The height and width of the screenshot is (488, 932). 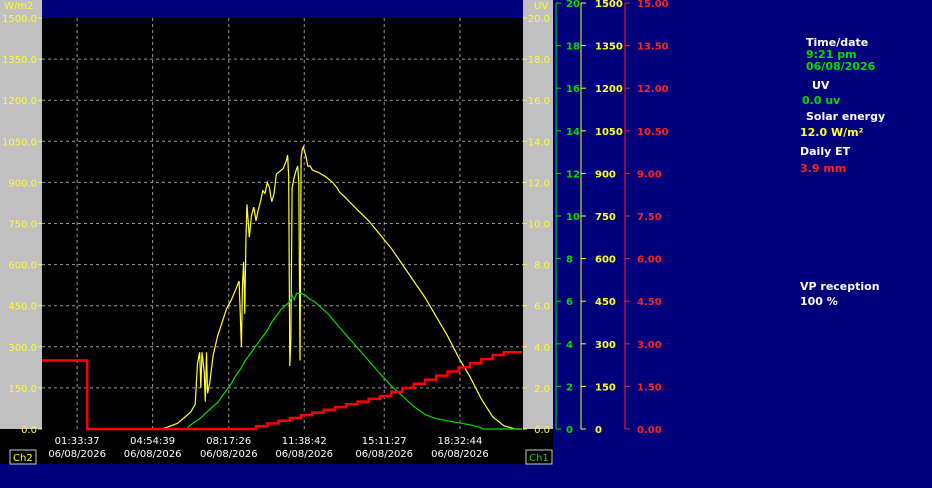 I want to click on x-tick-time: 18:32:44, so click(x=459, y=441).